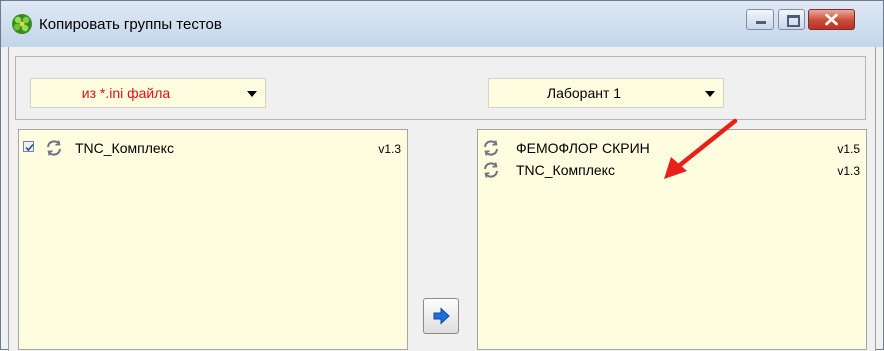  I want to click on close-icon, so click(831, 19).